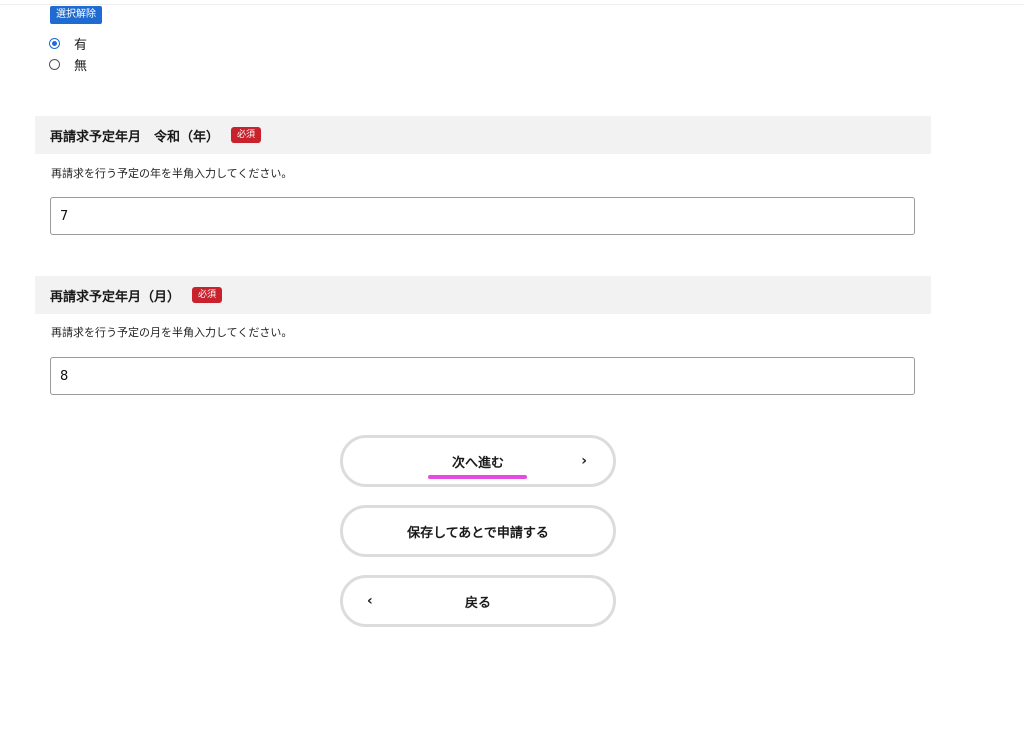 Image resolution: width=1024 pixels, height=729 pixels. Describe the element at coordinates (54, 64) in the screenshot. I see `radio-button-no` at that location.